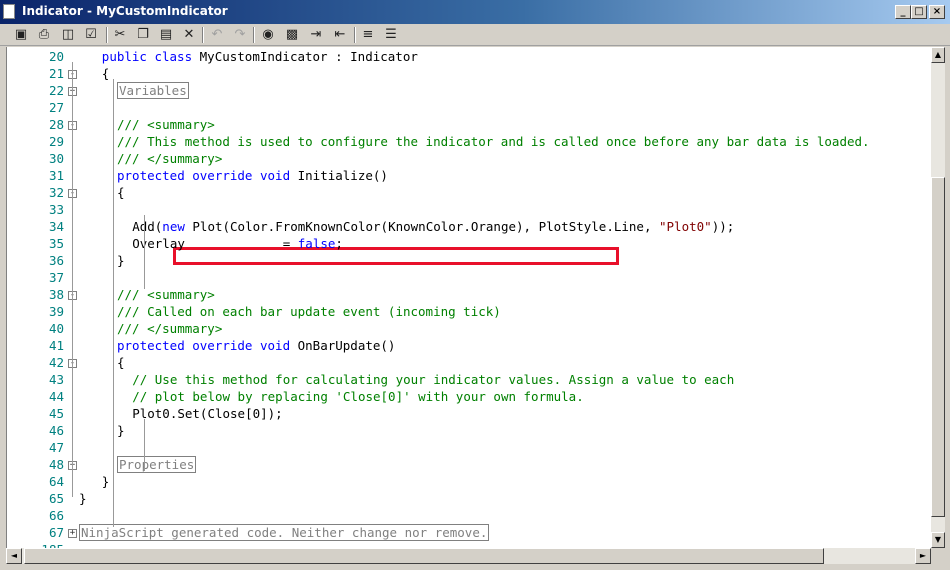  Describe the element at coordinates (903, 12) in the screenshot. I see `minimize-button: _` at that location.